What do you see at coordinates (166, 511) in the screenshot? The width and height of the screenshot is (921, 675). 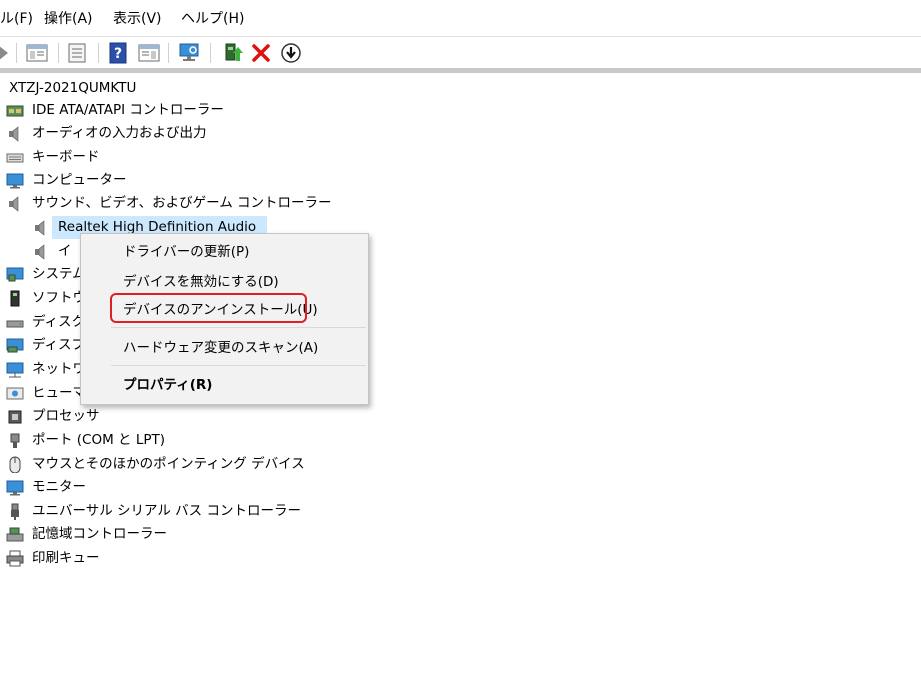 I see `tree-item-label: ユニバーサル シリアル バス コントローラー` at bounding box center [166, 511].